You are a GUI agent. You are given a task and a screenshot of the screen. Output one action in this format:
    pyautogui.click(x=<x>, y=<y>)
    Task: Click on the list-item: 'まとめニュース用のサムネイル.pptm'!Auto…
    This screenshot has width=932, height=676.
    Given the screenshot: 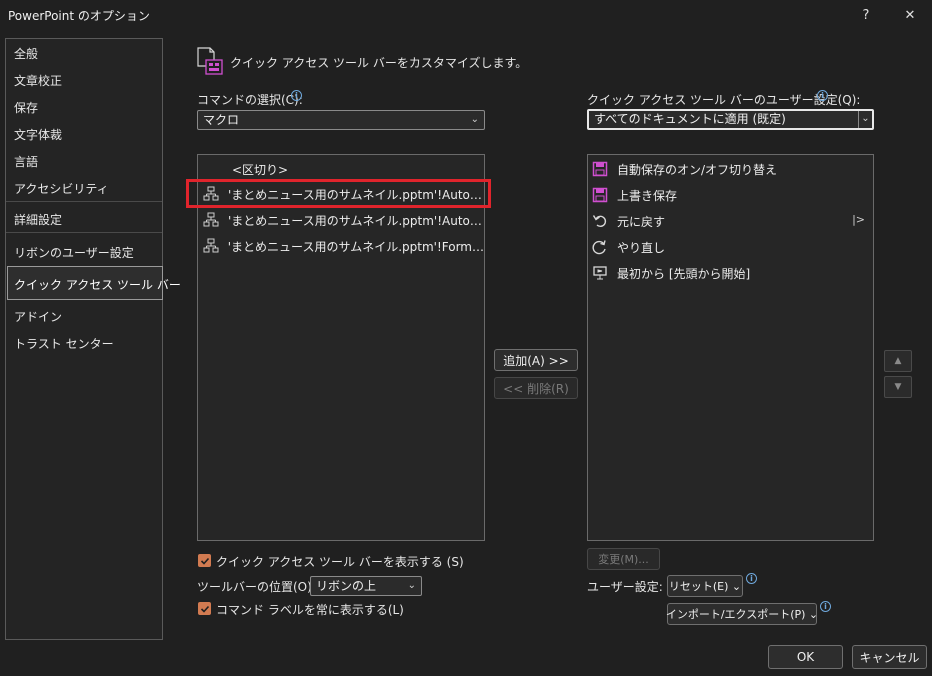 What is the action you would take?
    pyautogui.click(x=341, y=220)
    